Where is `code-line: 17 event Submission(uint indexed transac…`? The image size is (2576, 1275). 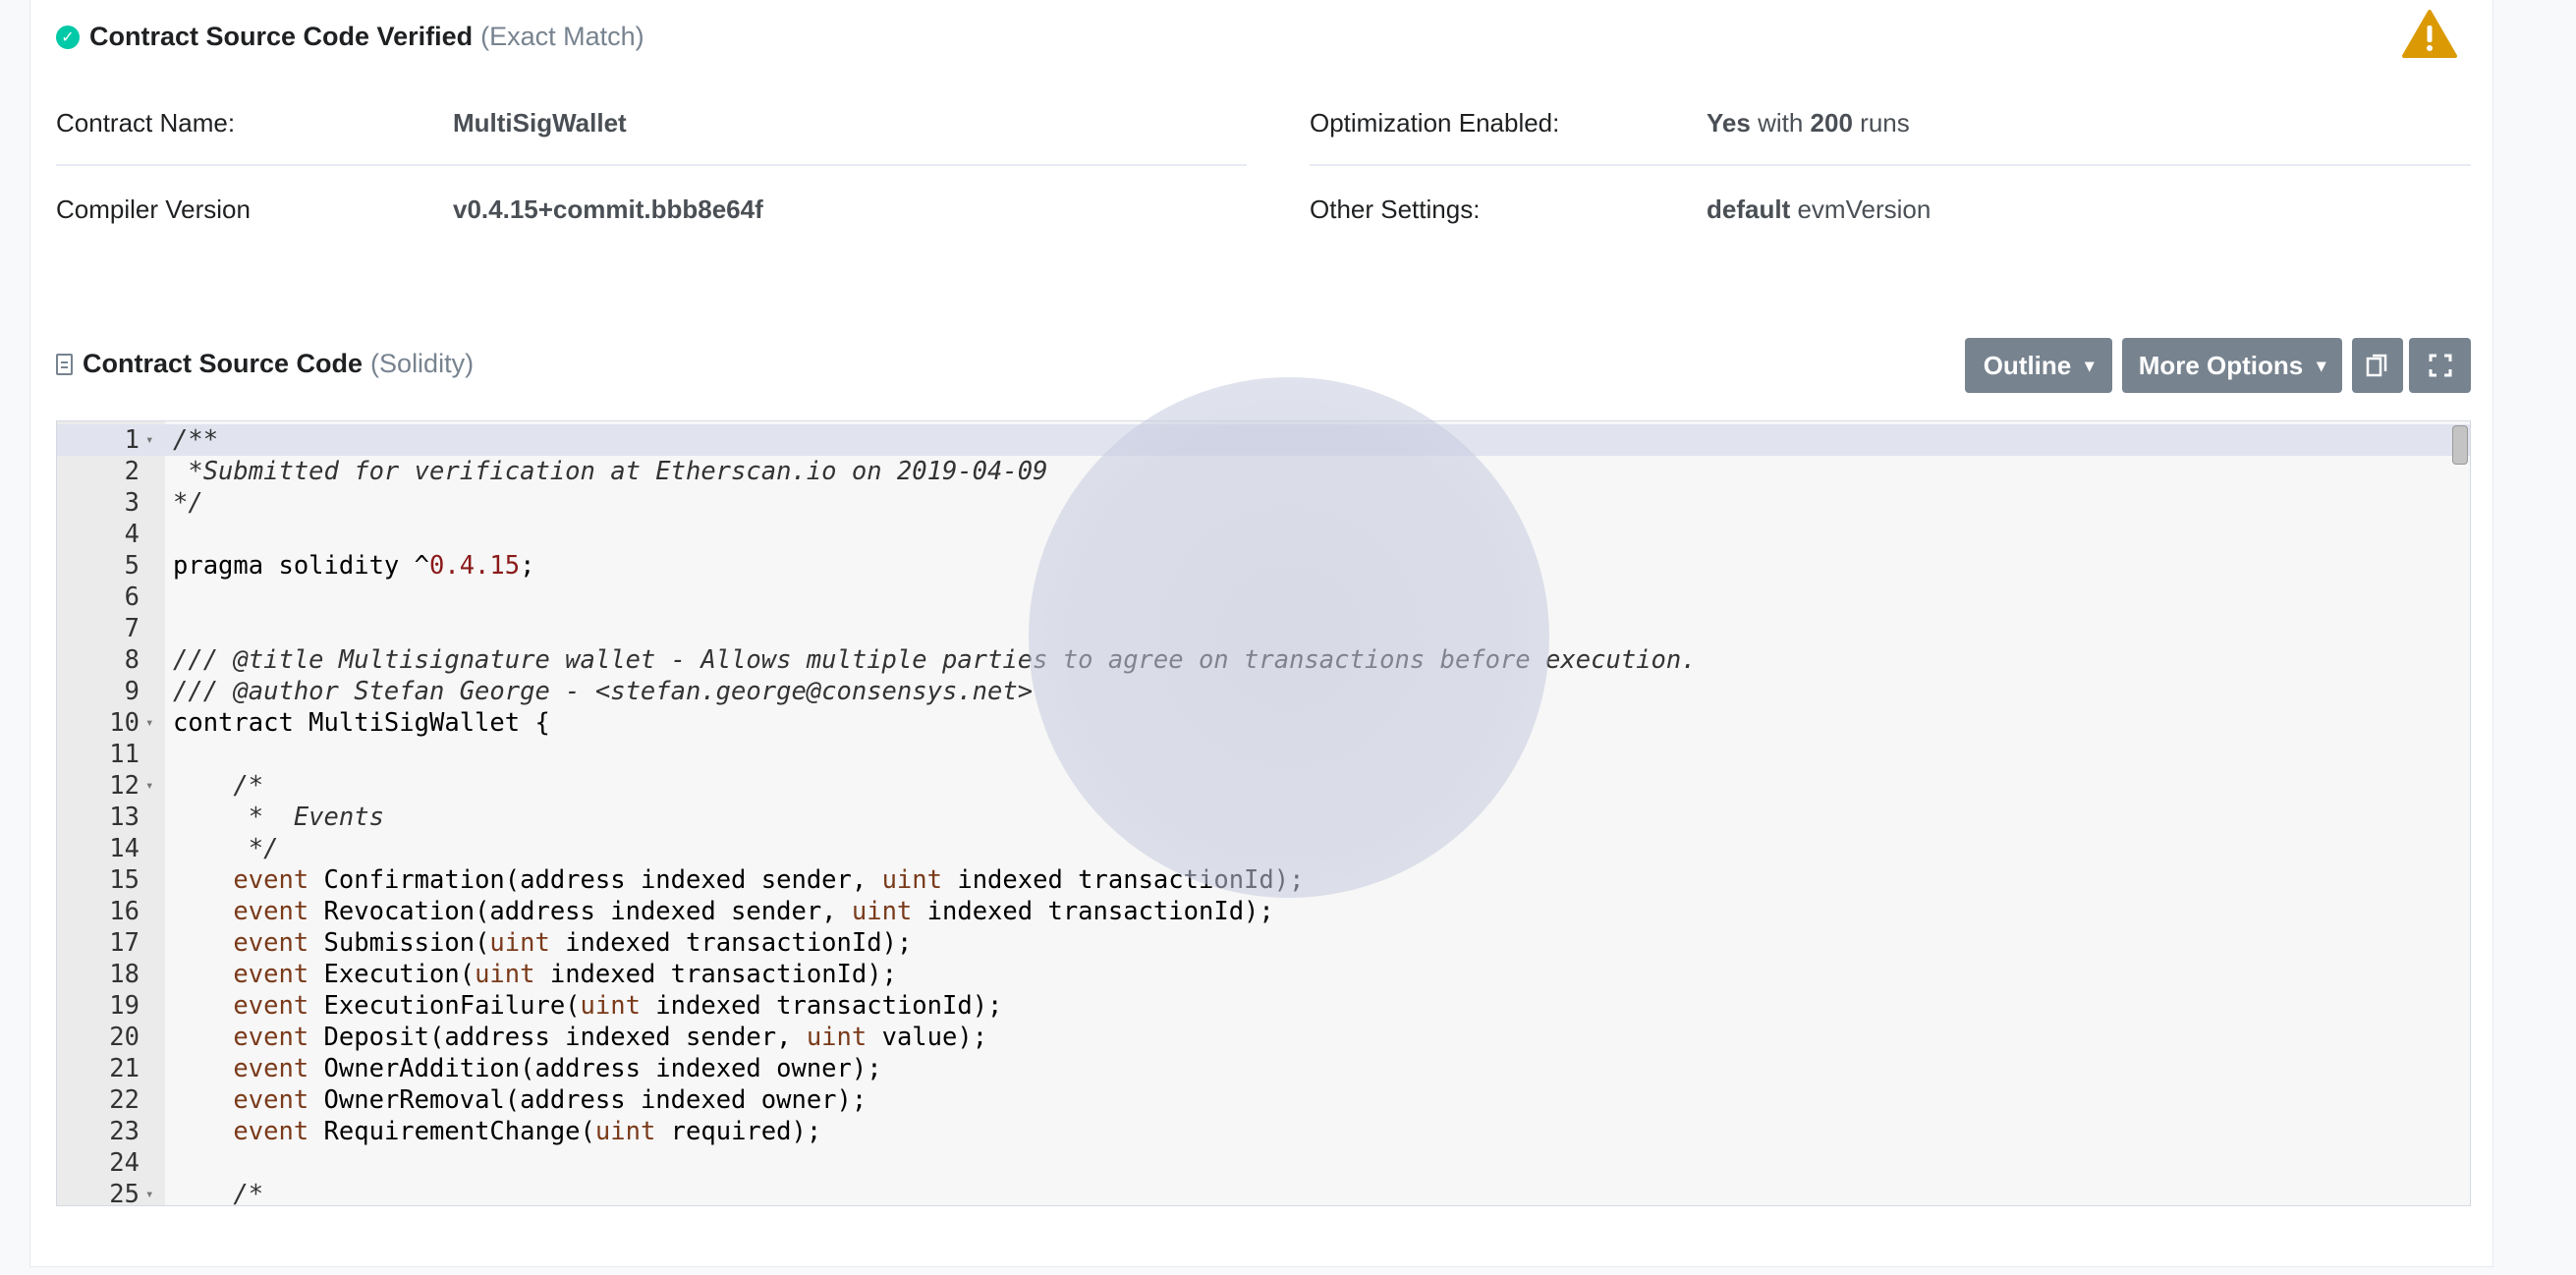
code-line: 17 event Submission(uint indexed transac… is located at coordinates (1263, 943).